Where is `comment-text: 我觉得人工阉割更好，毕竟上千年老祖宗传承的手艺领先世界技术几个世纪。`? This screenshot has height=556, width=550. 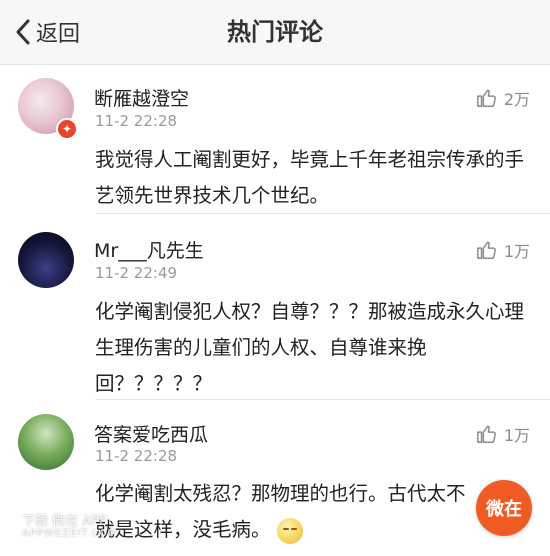 comment-text: 我觉得人工阉割更好，毕竟上千年老祖宗传承的手艺领先世界技术几个世纪。 is located at coordinates (310, 177).